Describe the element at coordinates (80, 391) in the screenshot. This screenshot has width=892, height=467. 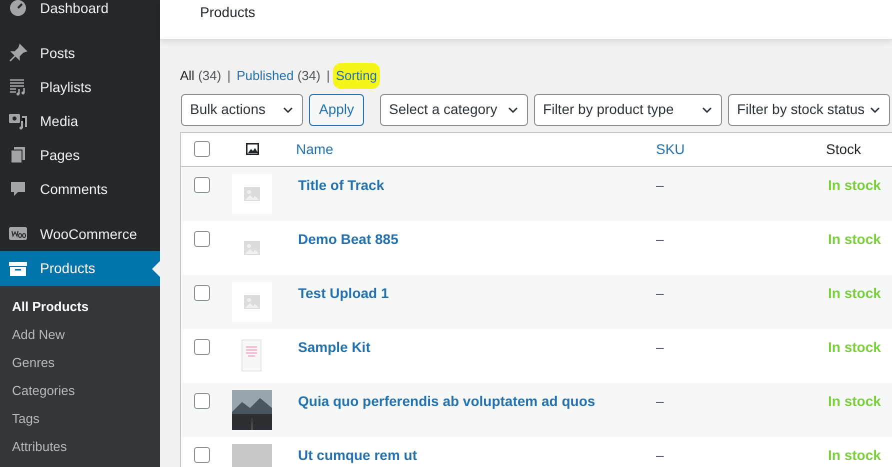
I see `submenu-item: Categories` at that location.